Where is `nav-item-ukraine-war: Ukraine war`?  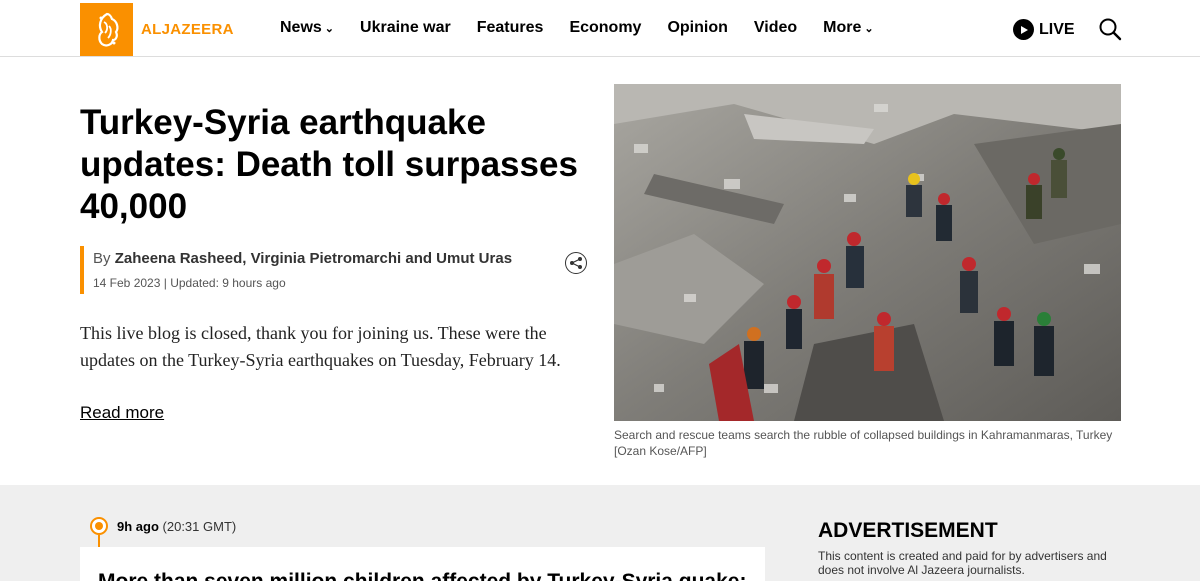 nav-item-ukraine-war: Ukraine war is located at coordinates (405, 28).